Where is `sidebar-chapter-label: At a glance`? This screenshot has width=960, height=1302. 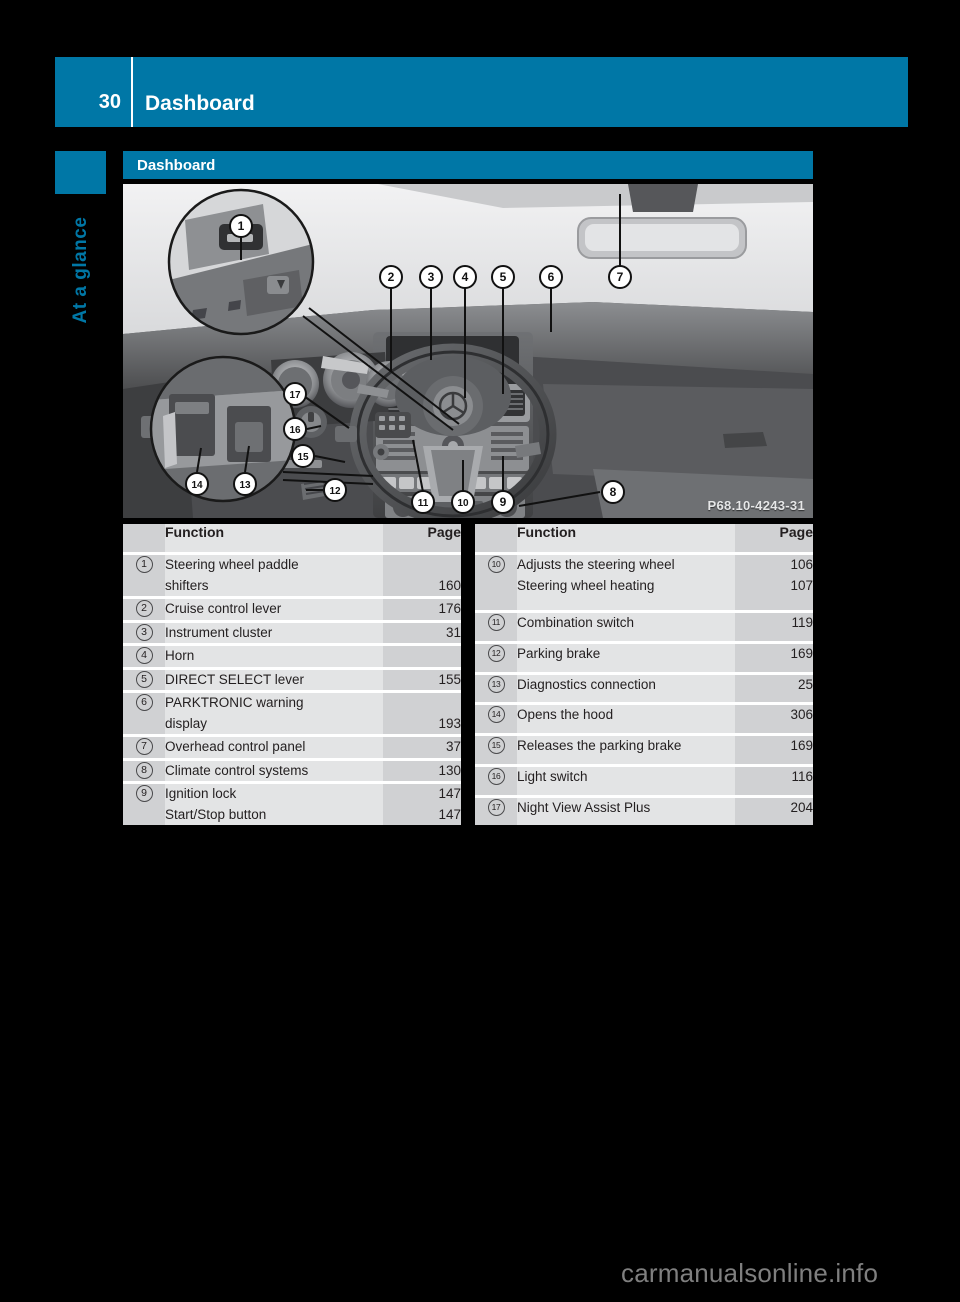
sidebar-chapter-label: At a glance is located at coordinates (80, 270).